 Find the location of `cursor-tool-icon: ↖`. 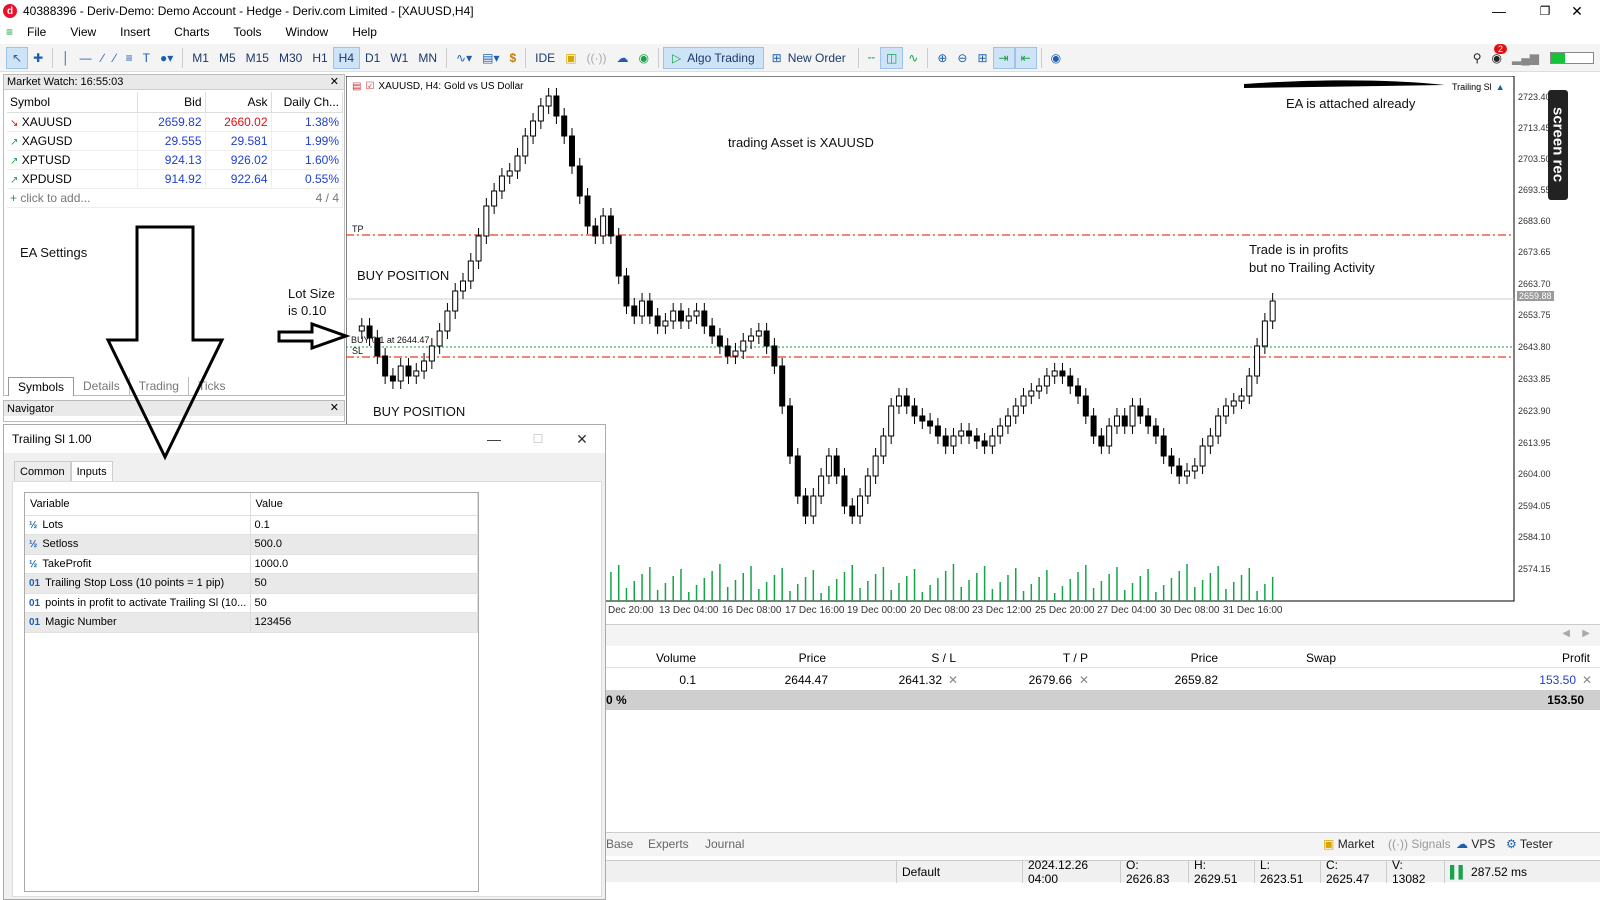

cursor-tool-icon: ↖ is located at coordinates (17, 57).